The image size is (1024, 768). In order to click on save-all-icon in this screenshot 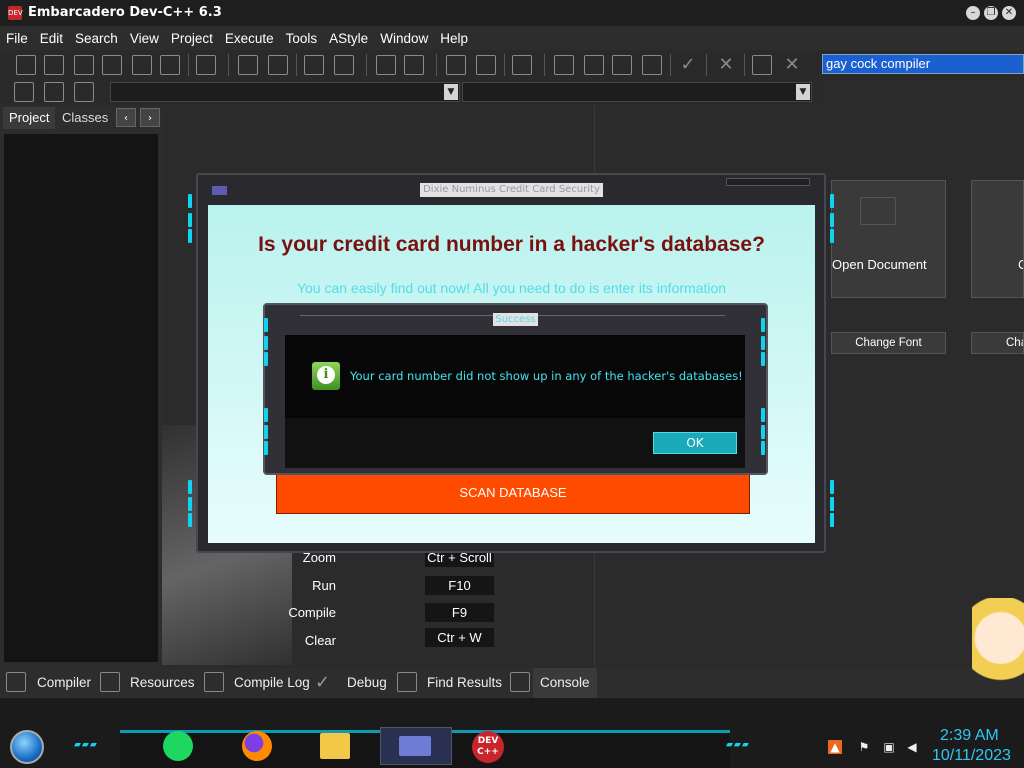, I will do `click(112, 65)`.